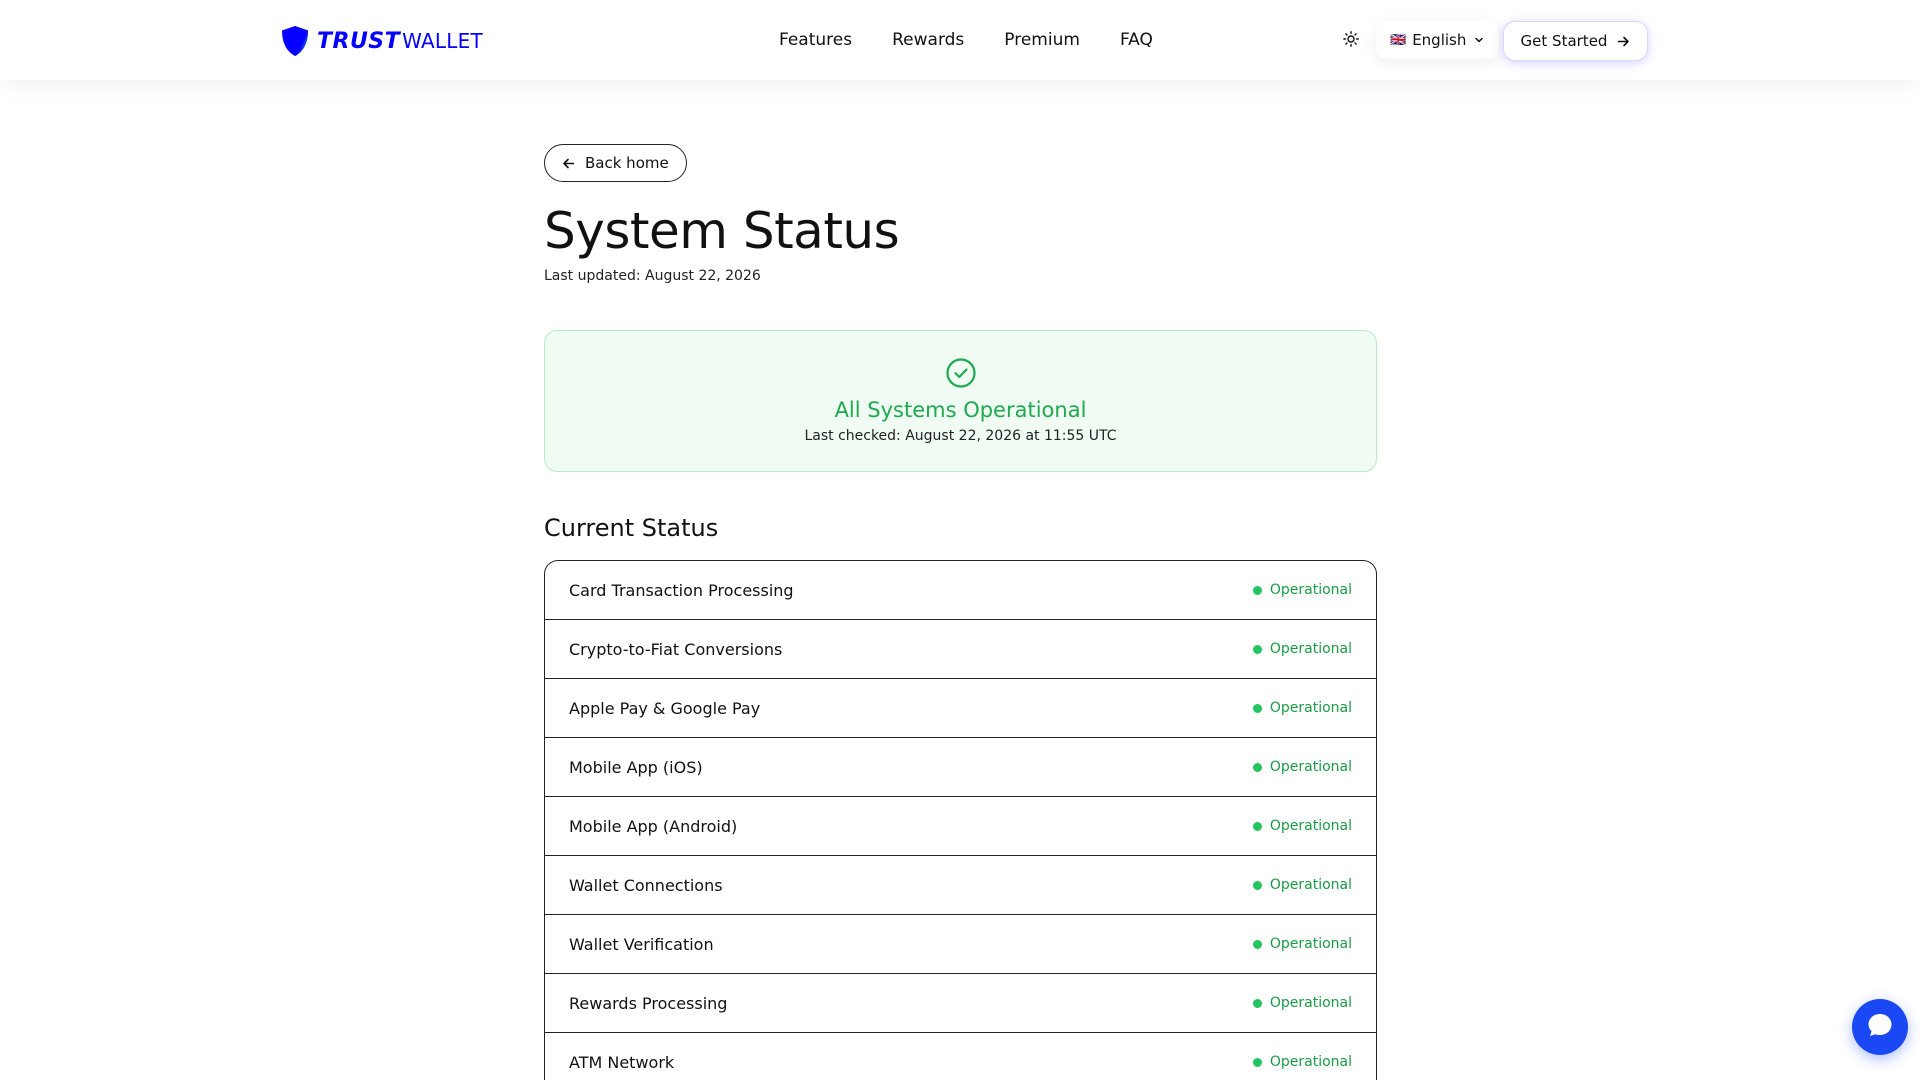  What do you see at coordinates (652, 276) in the screenshot?
I see `last-updated-text: Last updated: August 22, 2026` at bounding box center [652, 276].